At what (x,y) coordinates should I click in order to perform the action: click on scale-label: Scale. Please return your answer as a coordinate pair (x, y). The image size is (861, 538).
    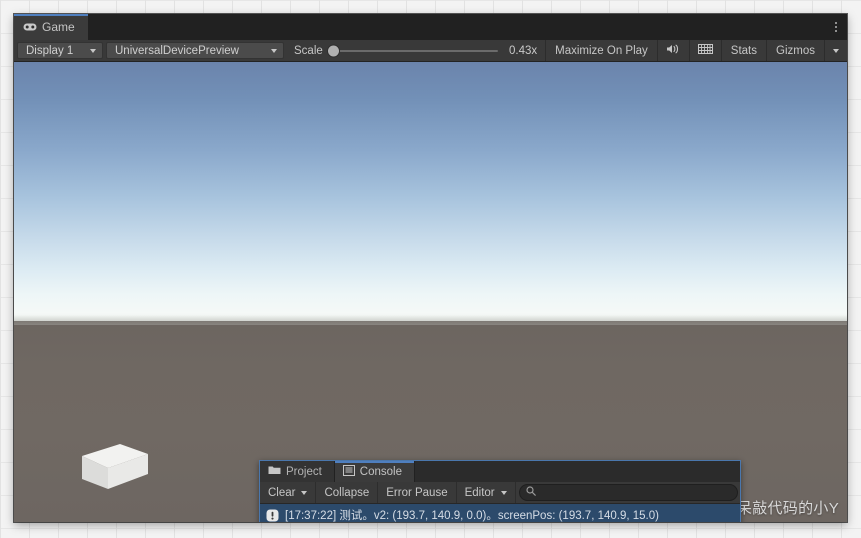
    Looking at the image, I should click on (308, 50).